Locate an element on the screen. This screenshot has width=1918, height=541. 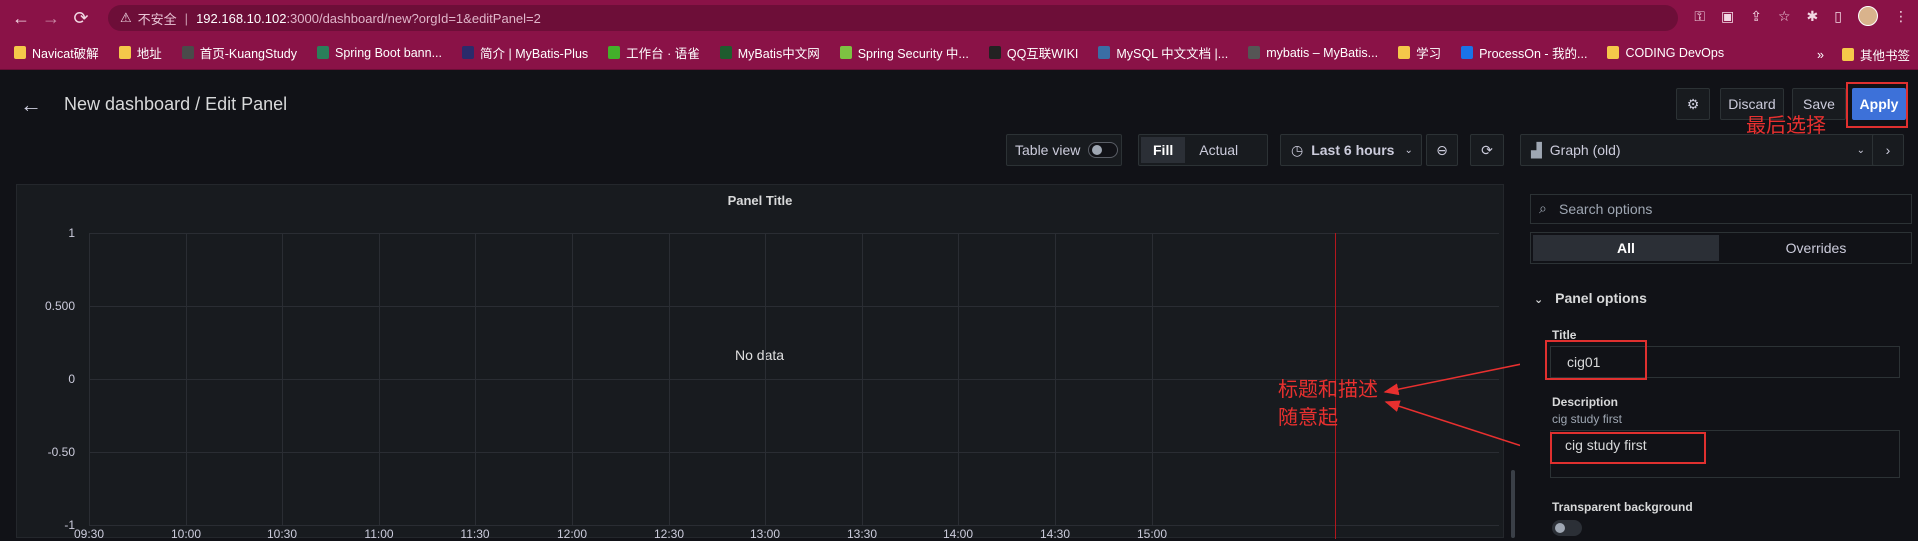
tab-overrides: Overrides is located at coordinates (1816, 248).